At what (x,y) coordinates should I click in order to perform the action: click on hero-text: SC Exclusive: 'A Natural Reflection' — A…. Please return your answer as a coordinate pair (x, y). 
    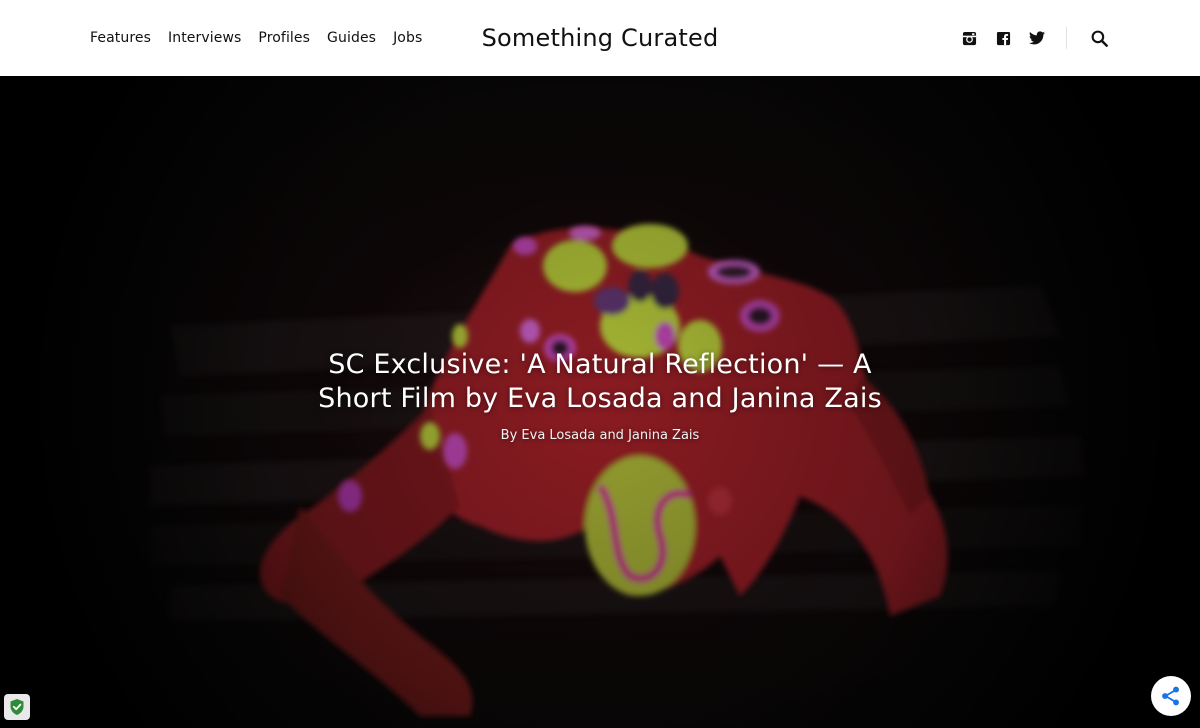
    Looking at the image, I should click on (600, 395).